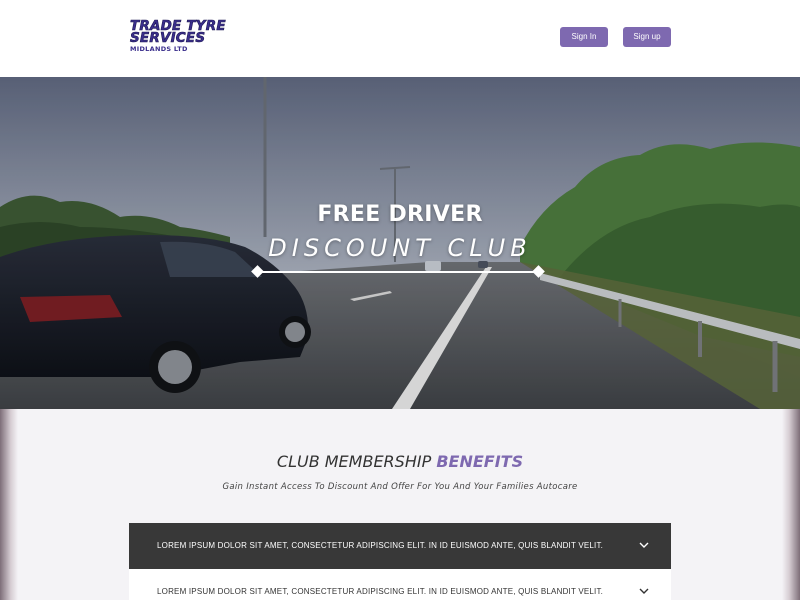  What do you see at coordinates (168, 38) in the screenshot?
I see `logo-line-2: SERVICES` at bounding box center [168, 38].